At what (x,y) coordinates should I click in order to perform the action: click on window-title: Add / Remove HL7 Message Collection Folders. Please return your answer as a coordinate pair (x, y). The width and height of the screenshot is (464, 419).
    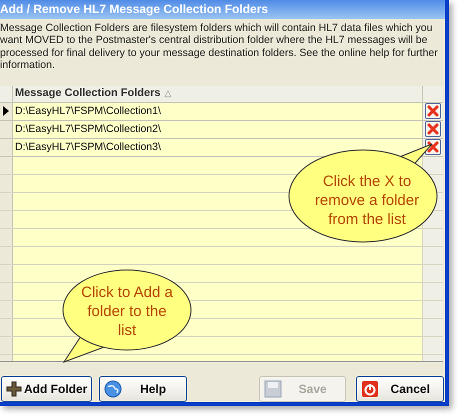
    Looking at the image, I should click on (134, 9).